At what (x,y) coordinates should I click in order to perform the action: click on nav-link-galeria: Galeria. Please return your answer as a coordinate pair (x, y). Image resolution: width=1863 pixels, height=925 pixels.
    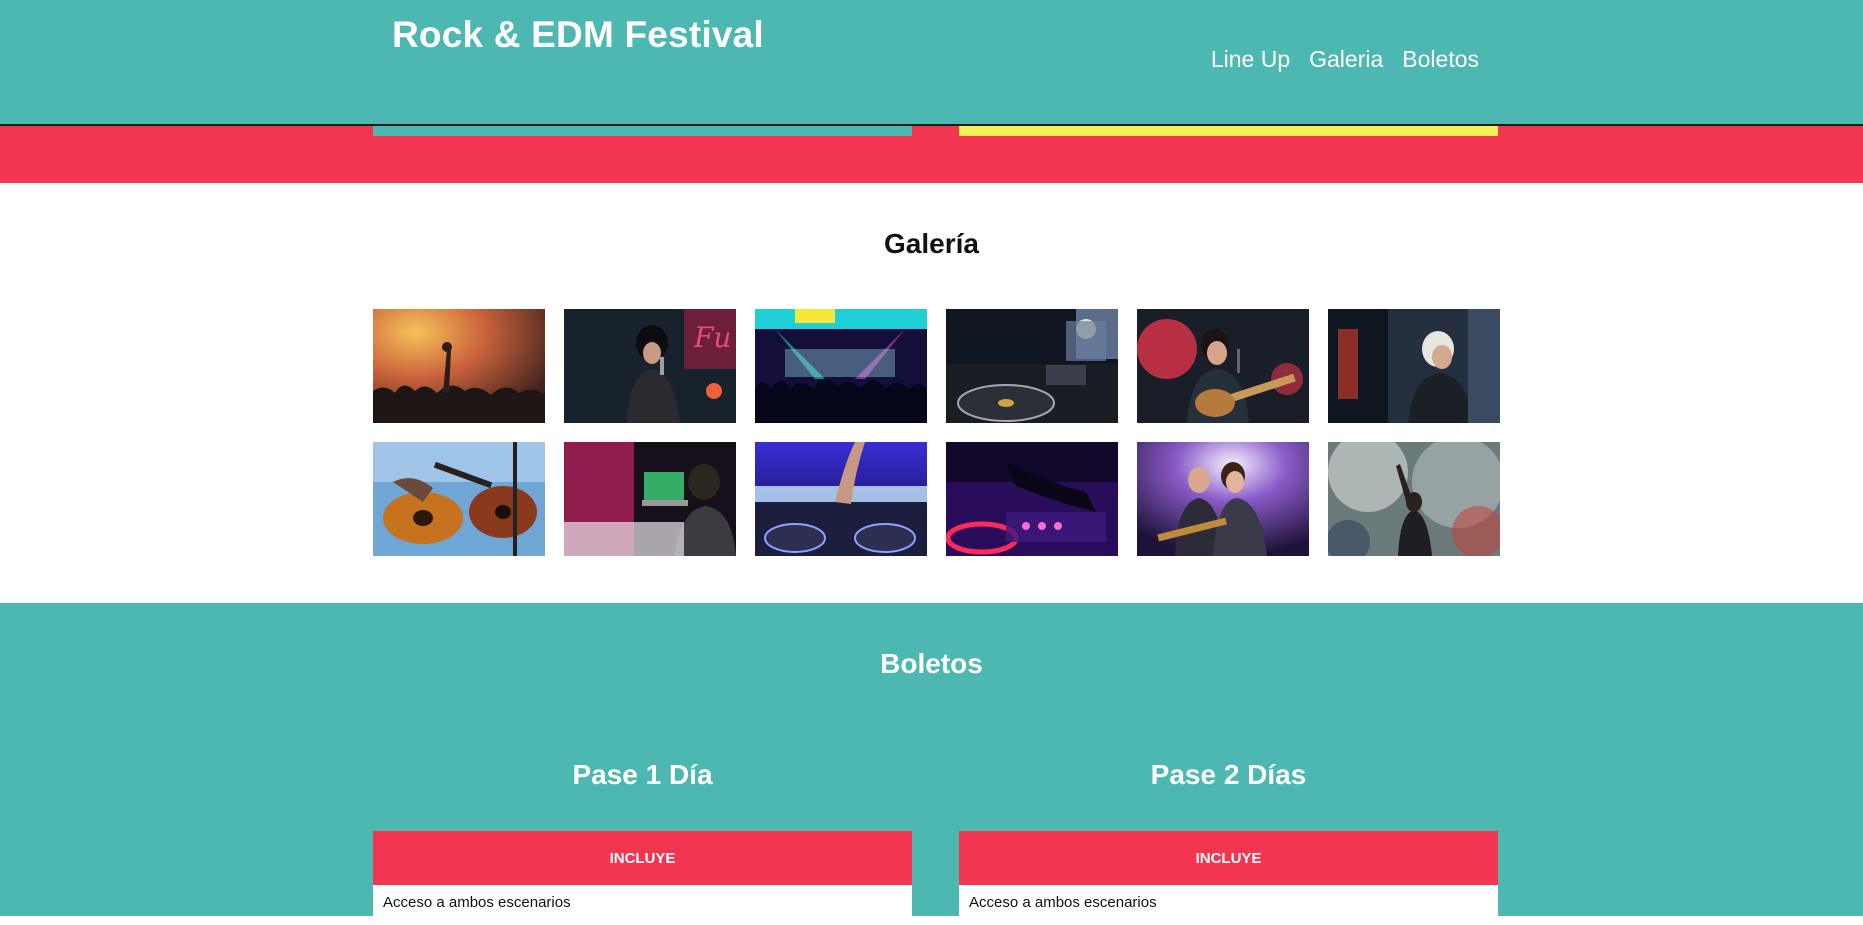
    Looking at the image, I should click on (1346, 59).